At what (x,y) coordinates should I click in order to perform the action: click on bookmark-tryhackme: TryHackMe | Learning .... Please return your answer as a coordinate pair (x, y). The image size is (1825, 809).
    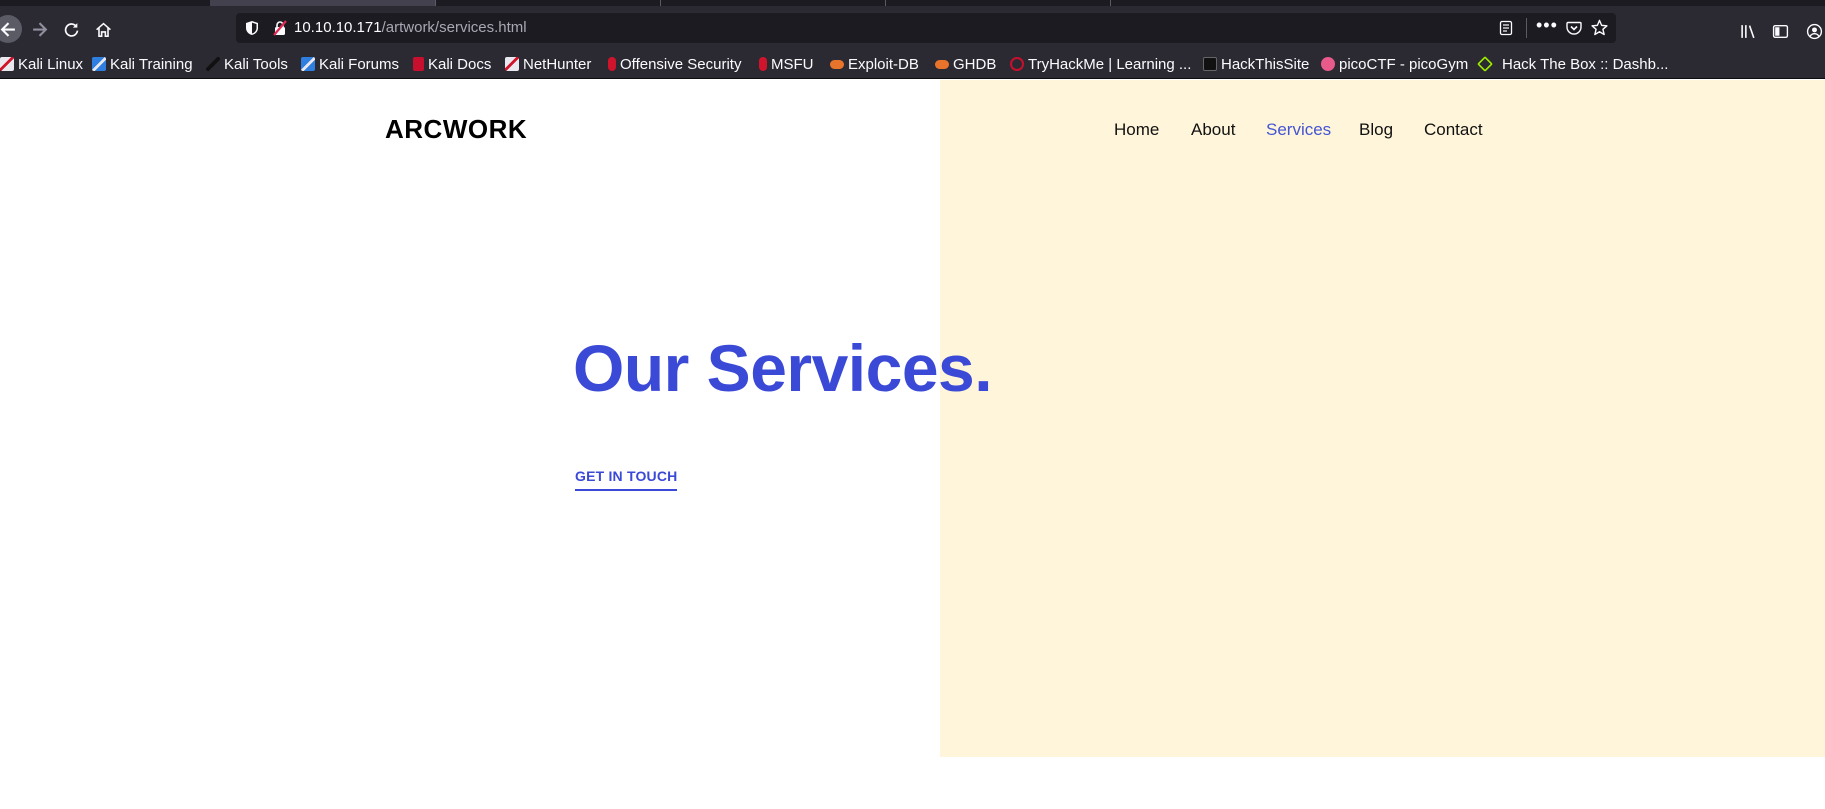
    Looking at the image, I should click on (1100, 64).